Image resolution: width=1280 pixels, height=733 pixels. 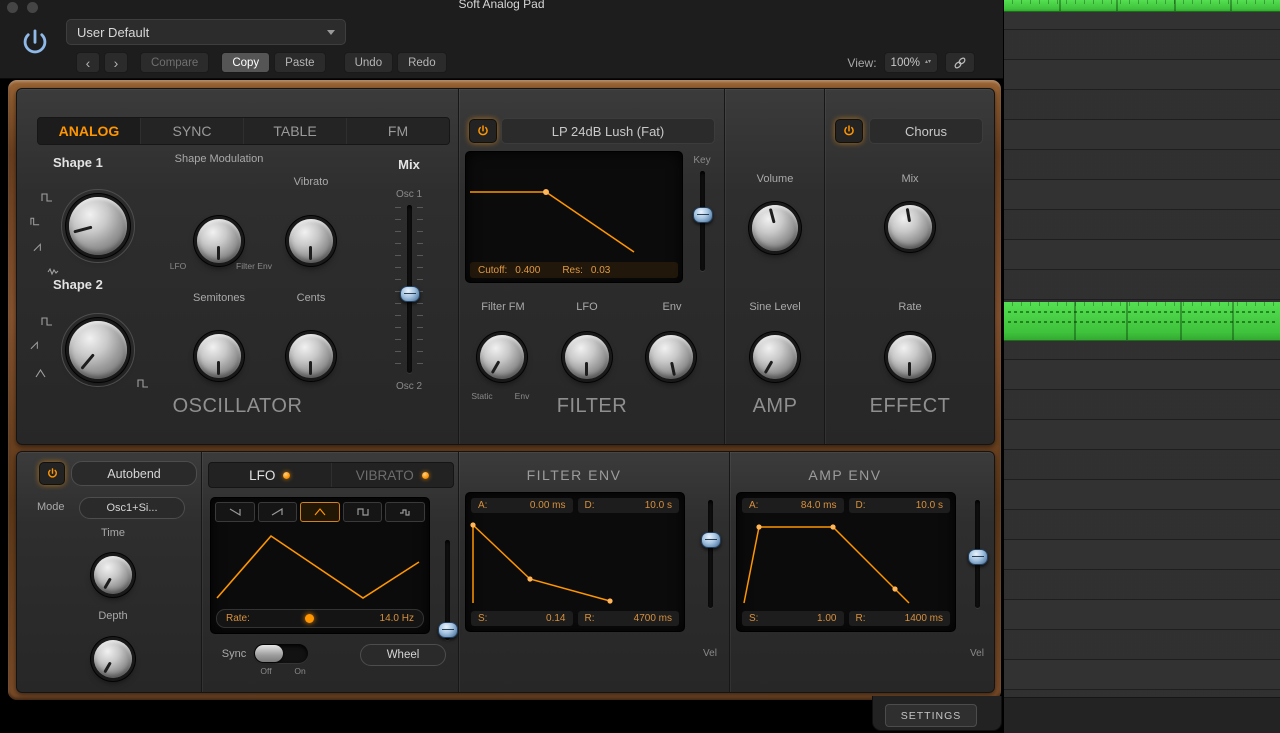 What do you see at coordinates (246, 62) in the screenshot?
I see `copy-button: Copy` at bounding box center [246, 62].